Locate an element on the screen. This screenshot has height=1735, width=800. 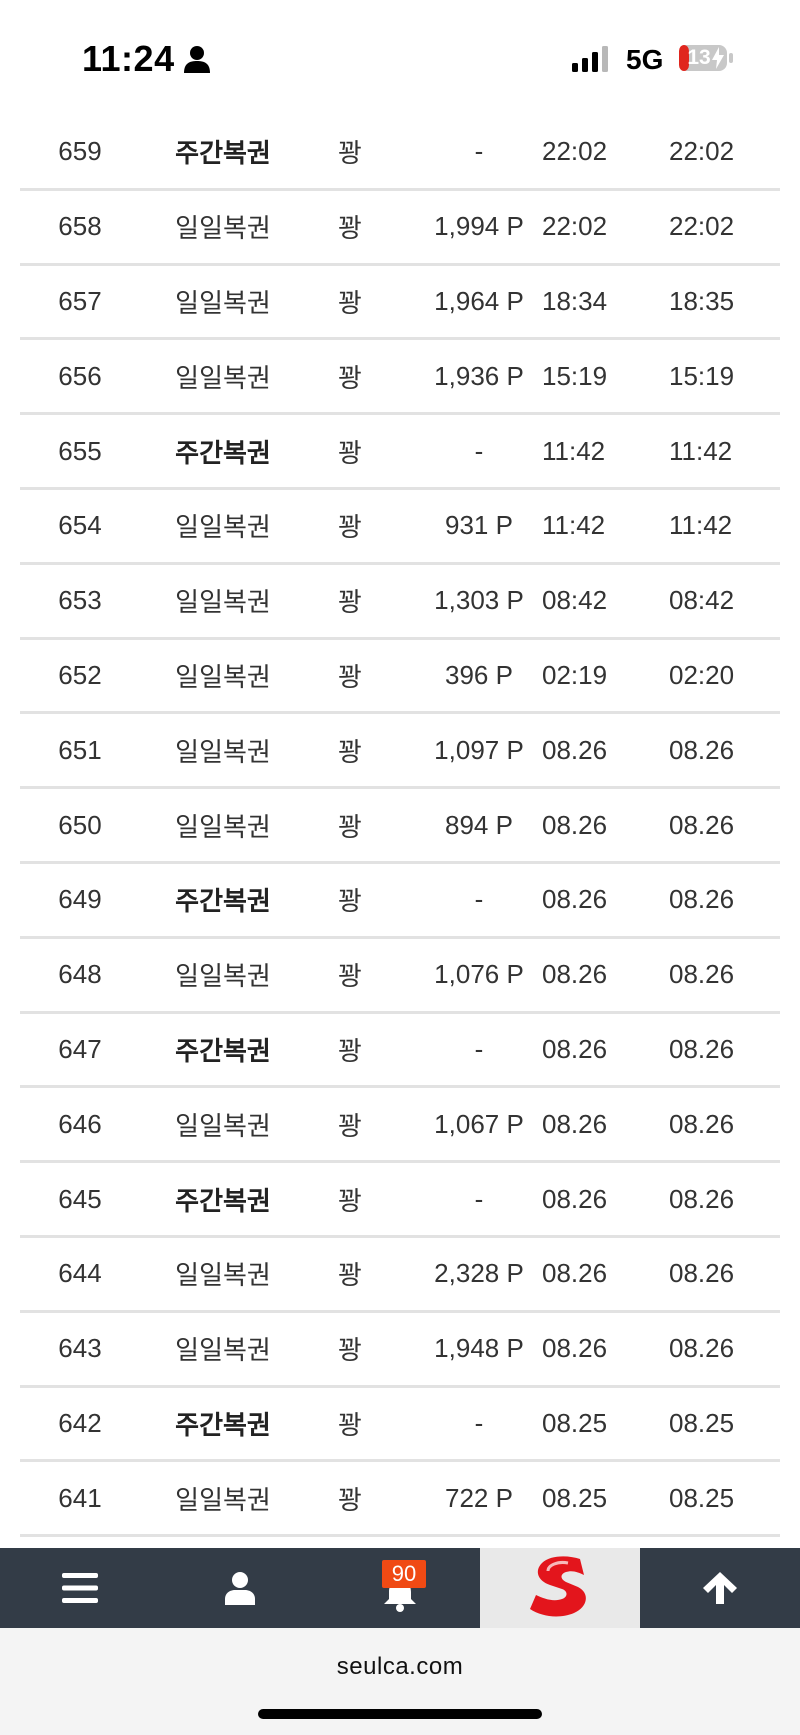
scroll-top-button is located at coordinates (720, 1588).